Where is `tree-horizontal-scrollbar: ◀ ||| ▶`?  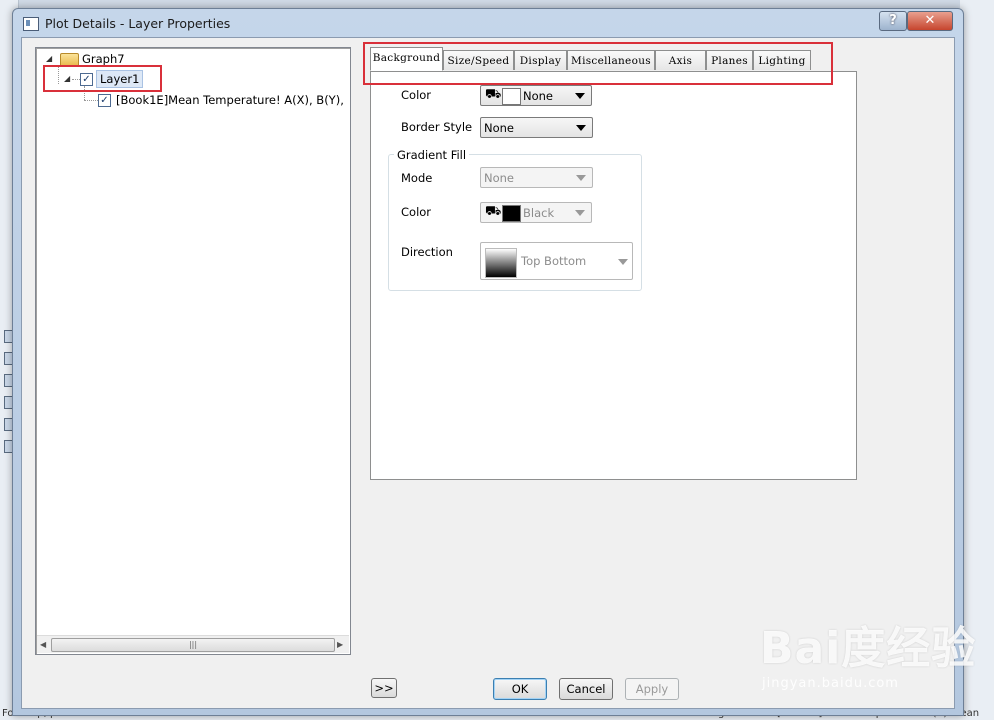
tree-horizontal-scrollbar: ◀ ||| ▶ is located at coordinates (193, 644).